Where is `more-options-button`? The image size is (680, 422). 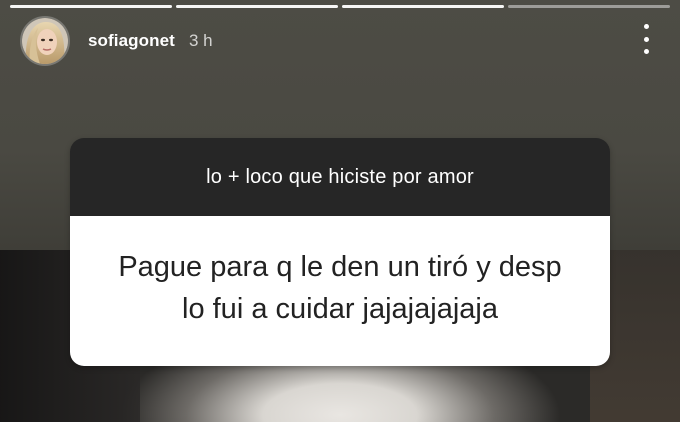
more-options-button is located at coordinates (646, 39).